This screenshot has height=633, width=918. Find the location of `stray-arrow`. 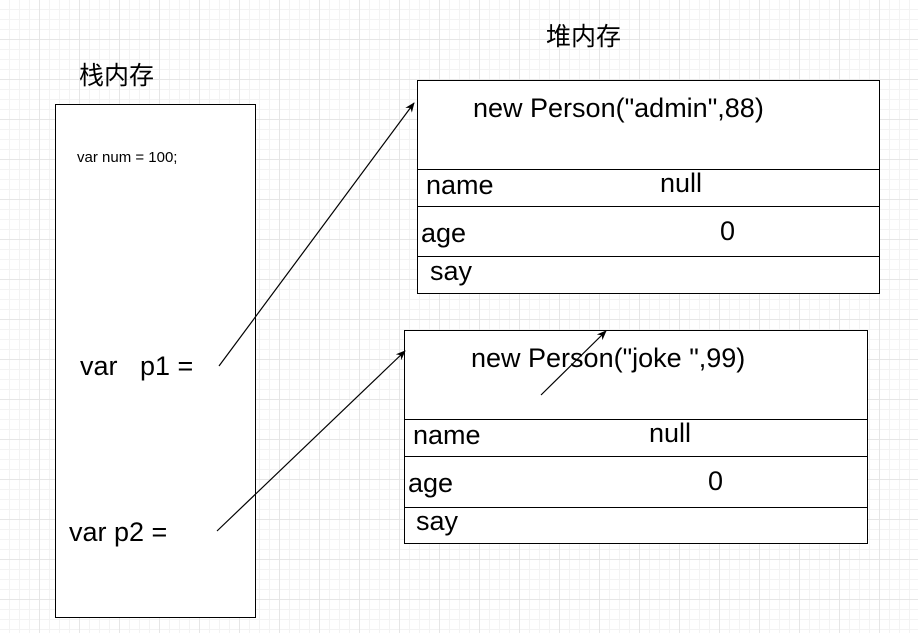

stray-arrow is located at coordinates (573, 363).